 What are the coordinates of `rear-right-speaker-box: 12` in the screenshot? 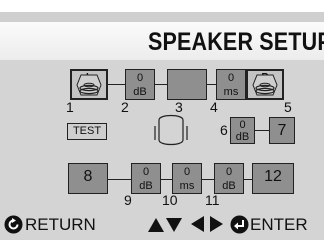 It's located at (273, 178).